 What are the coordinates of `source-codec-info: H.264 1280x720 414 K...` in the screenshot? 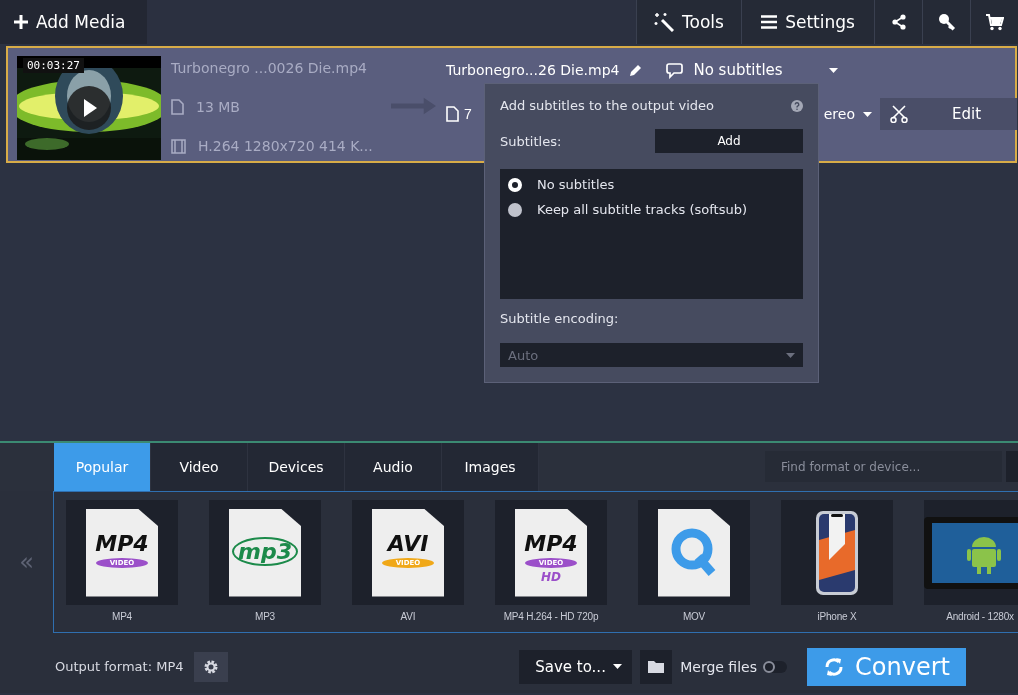 It's located at (285, 146).